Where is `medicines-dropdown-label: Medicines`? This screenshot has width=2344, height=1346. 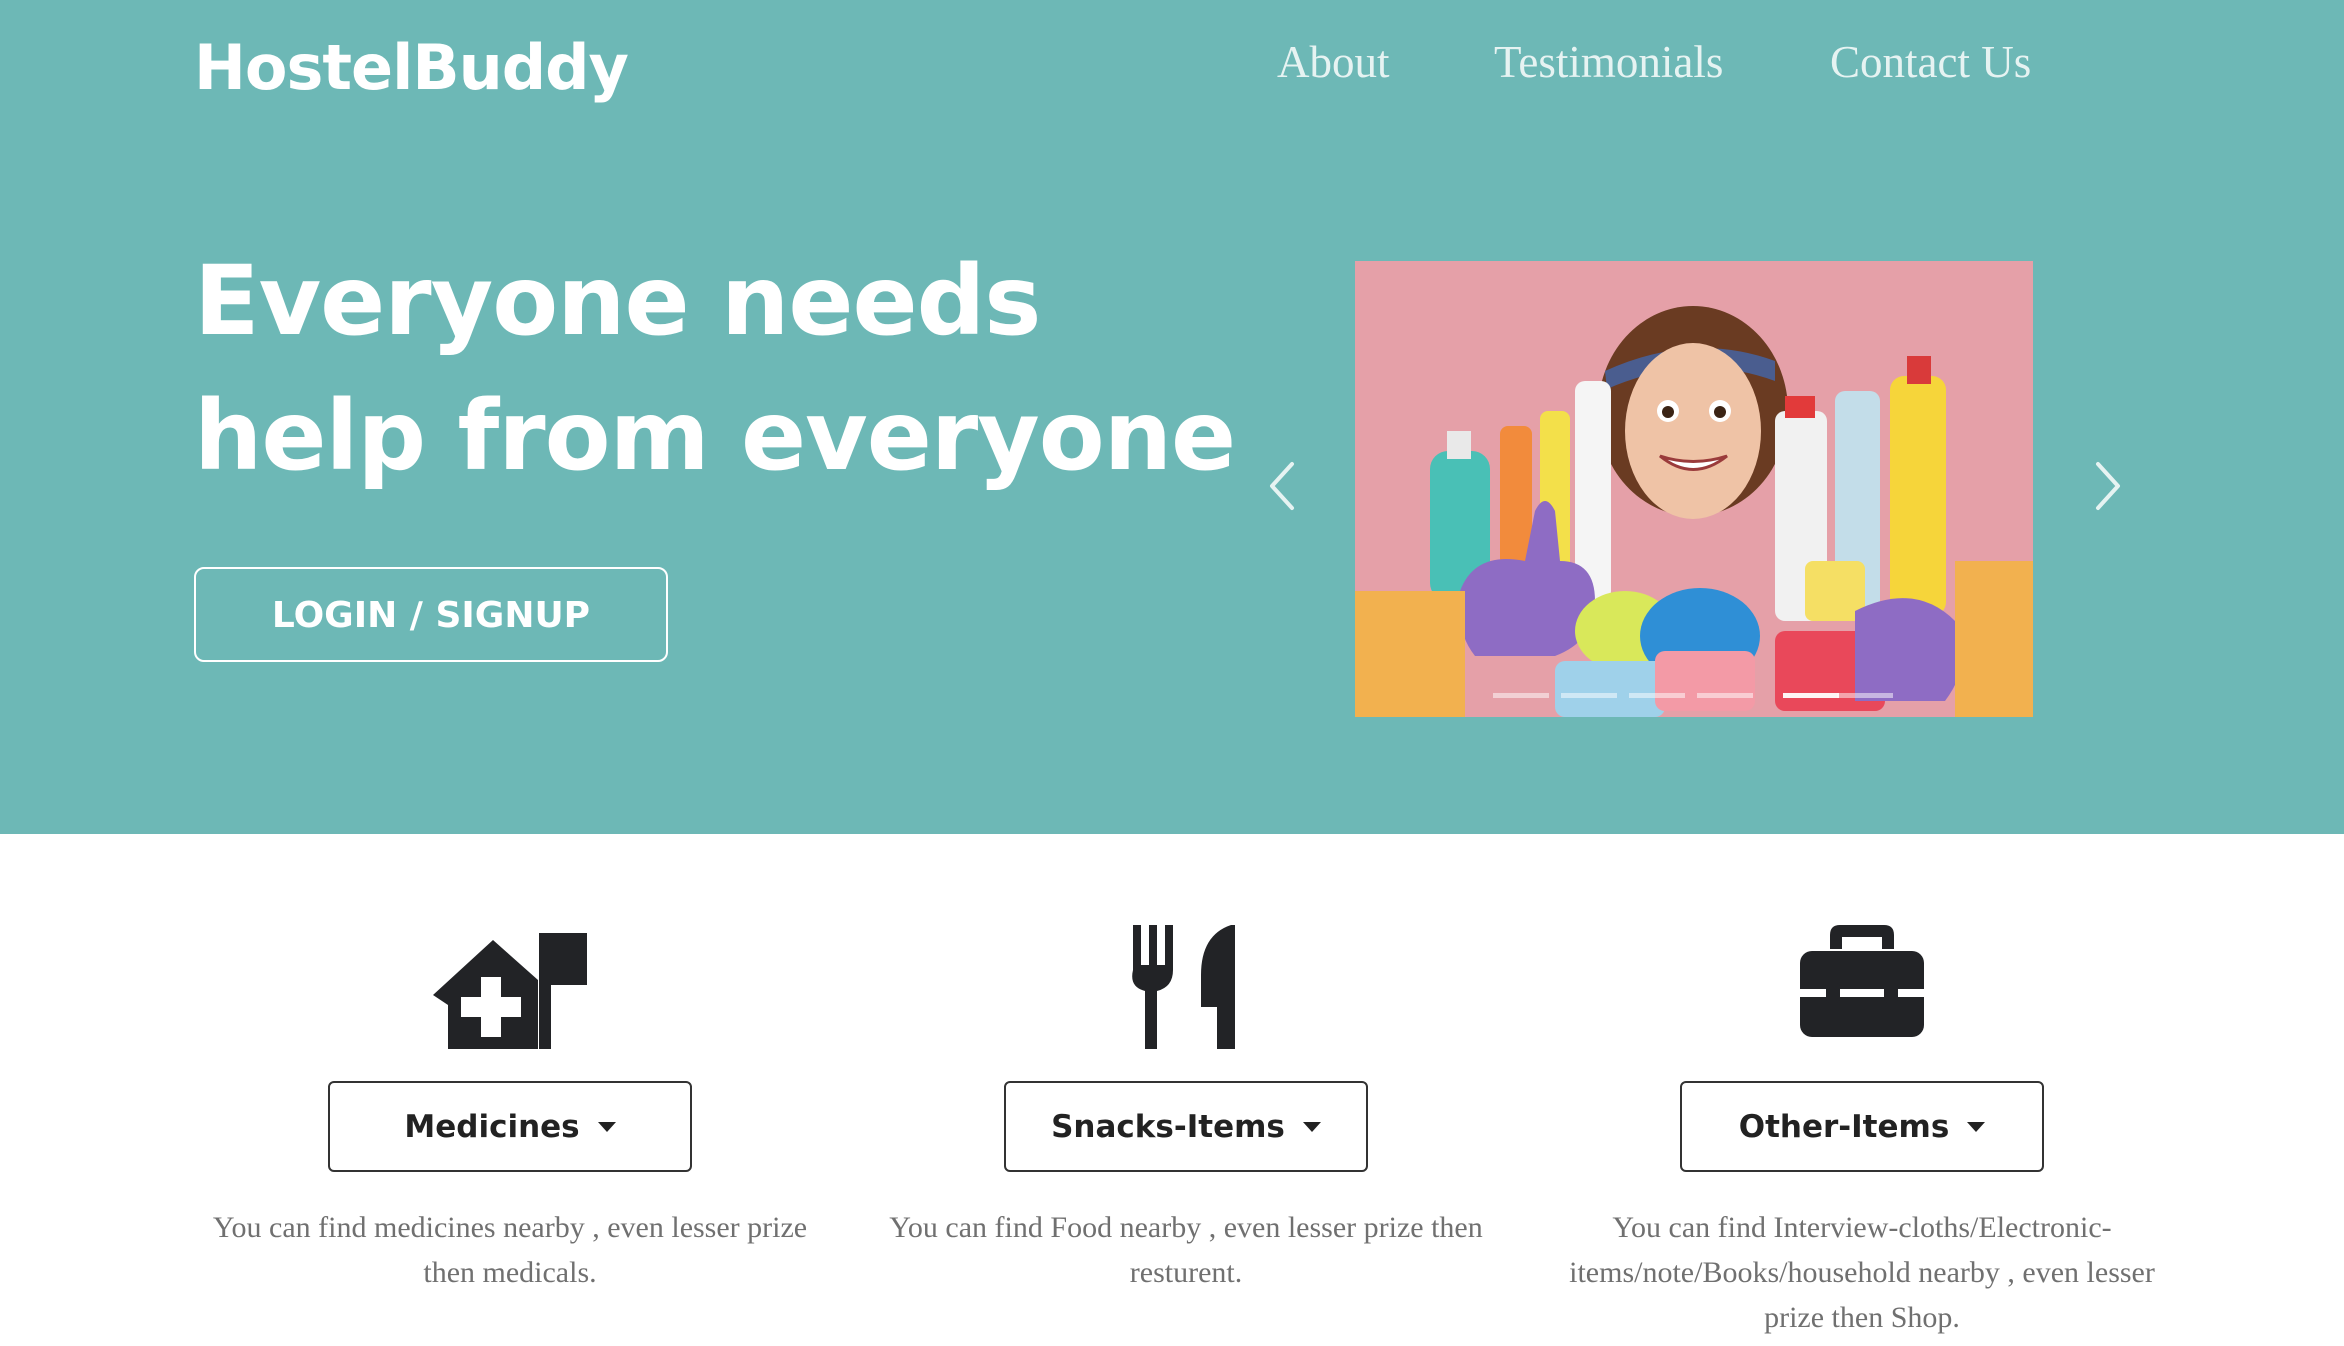
medicines-dropdown-label: Medicines is located at coordinates (492, 1126).